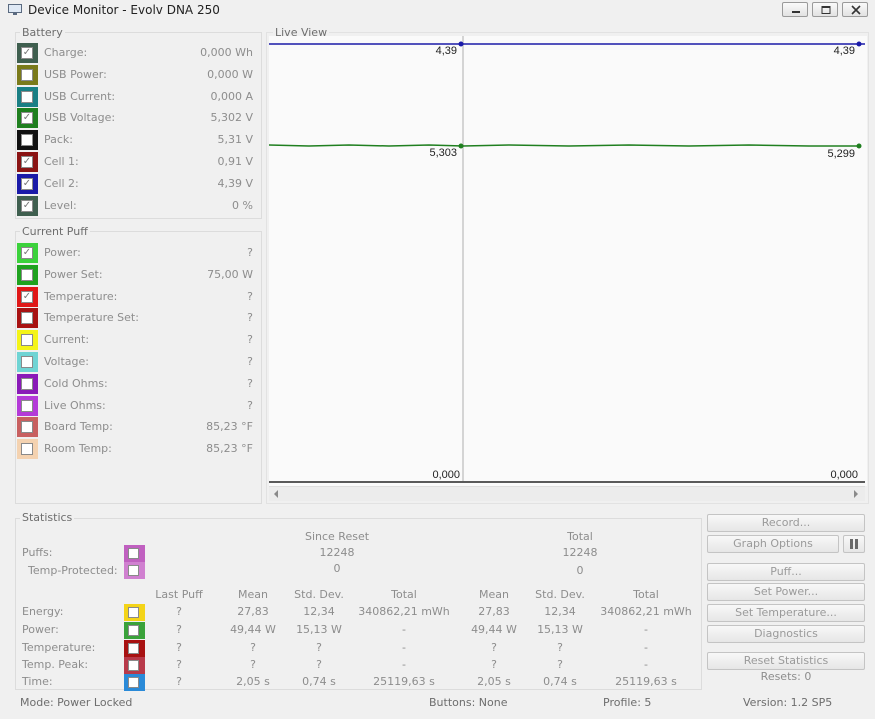 The width and height of the screenshot is (875, 719). I want to click on current-checkbox, so click(27, 340).